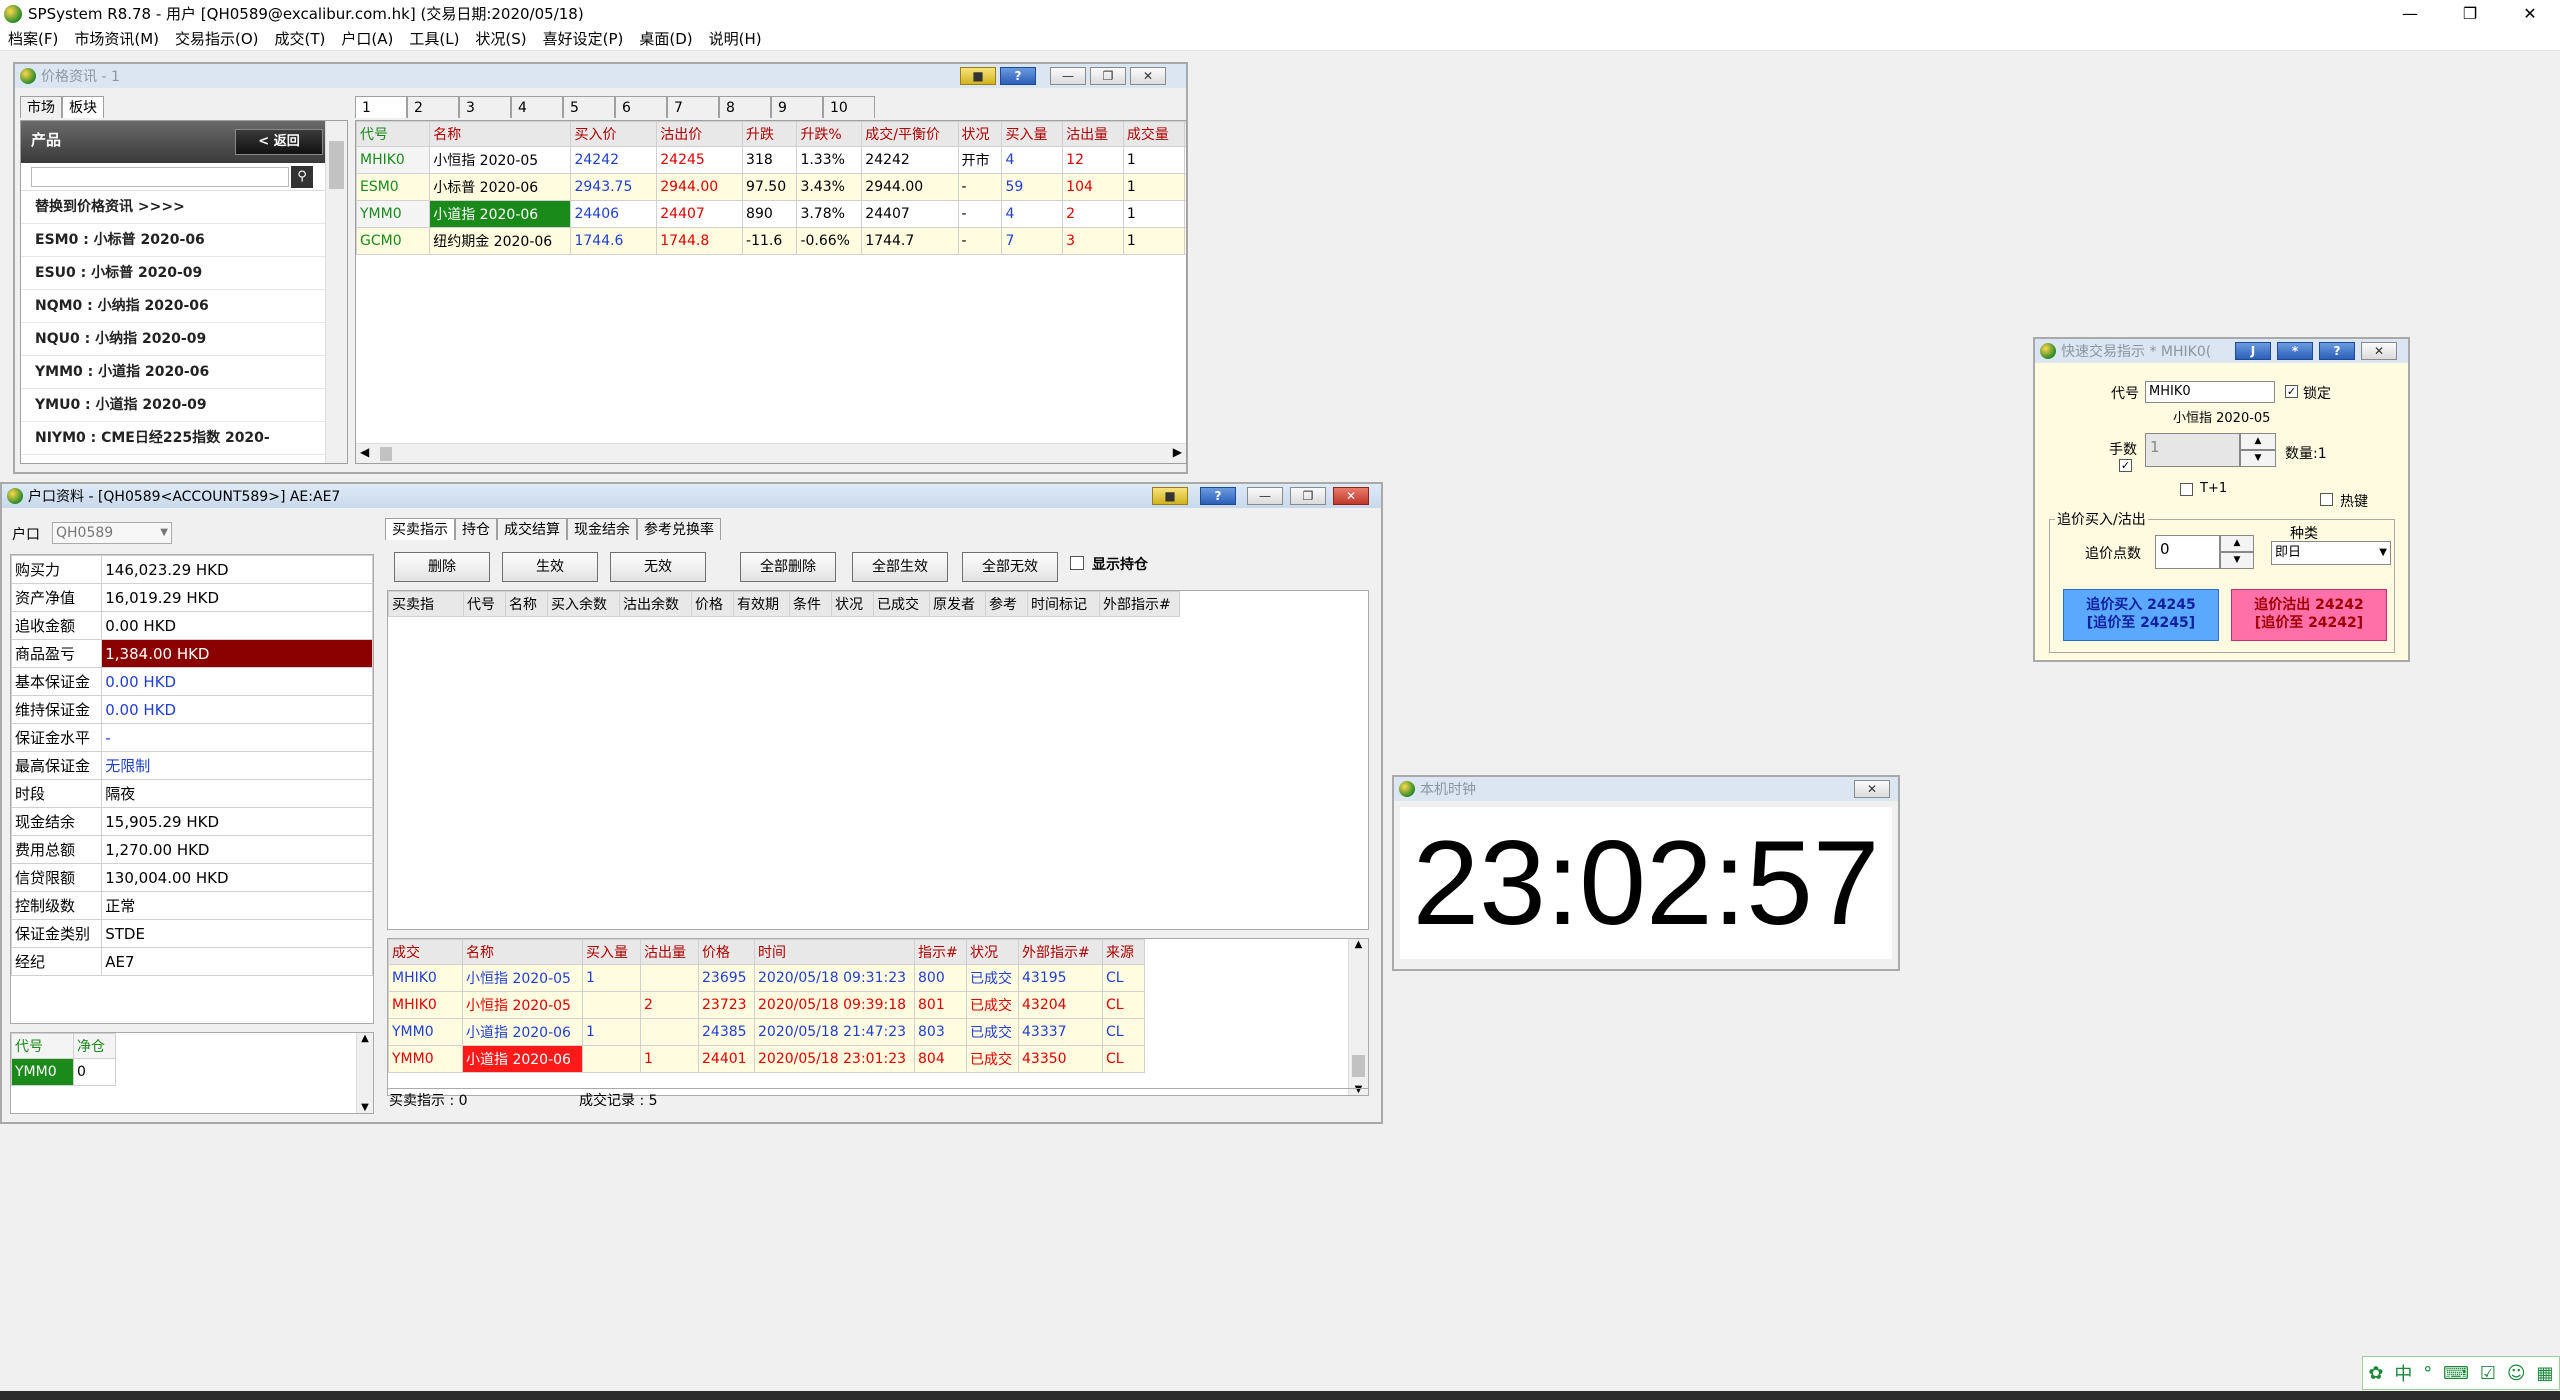 Image resolution: width=2560 pixels, height=1400 pixels. I want to click on cell-ask: 1744.8, so click(700, 241).